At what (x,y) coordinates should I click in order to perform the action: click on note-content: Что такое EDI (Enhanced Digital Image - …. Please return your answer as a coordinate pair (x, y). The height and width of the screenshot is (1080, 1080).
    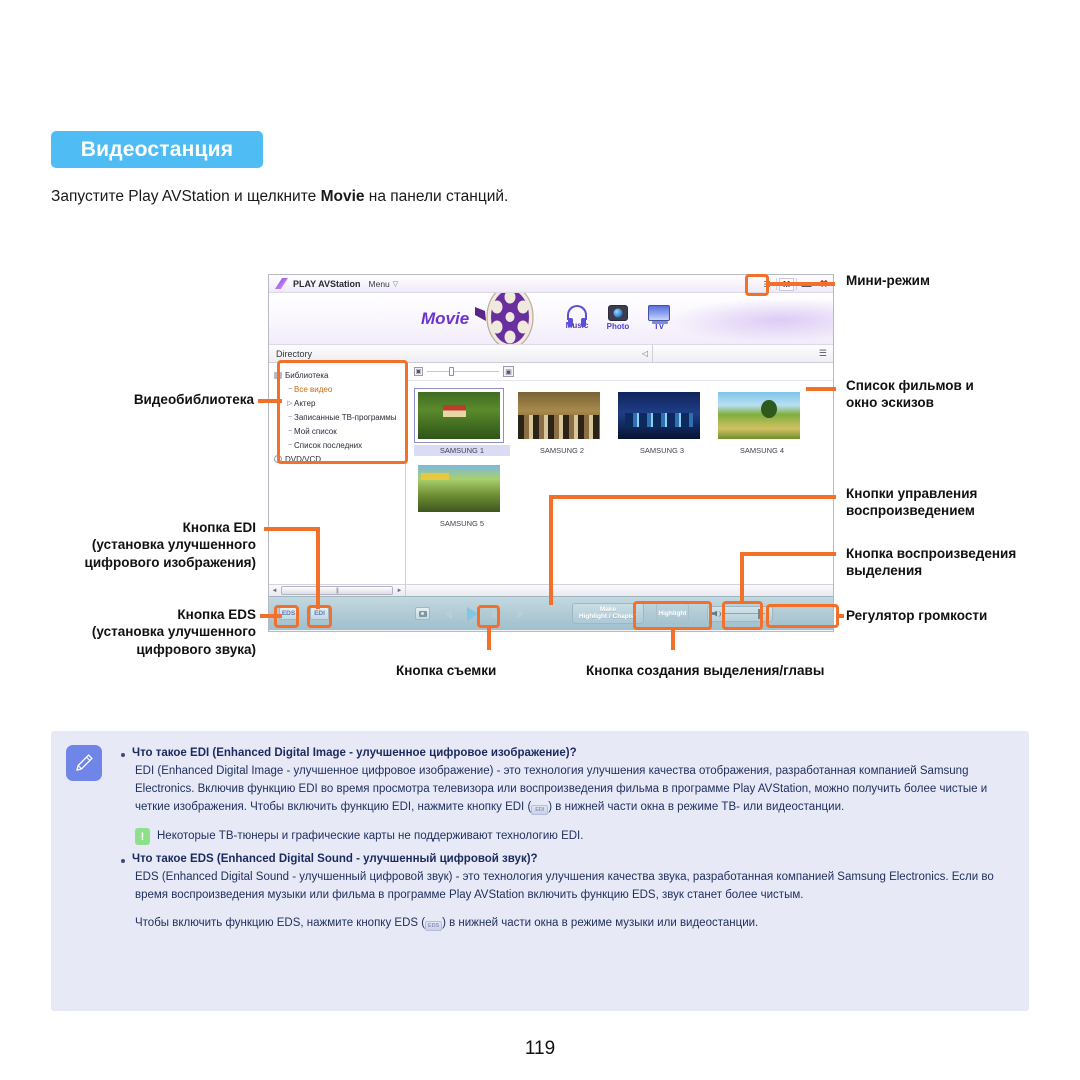
    Looking at the image, I should click on (567, 836).